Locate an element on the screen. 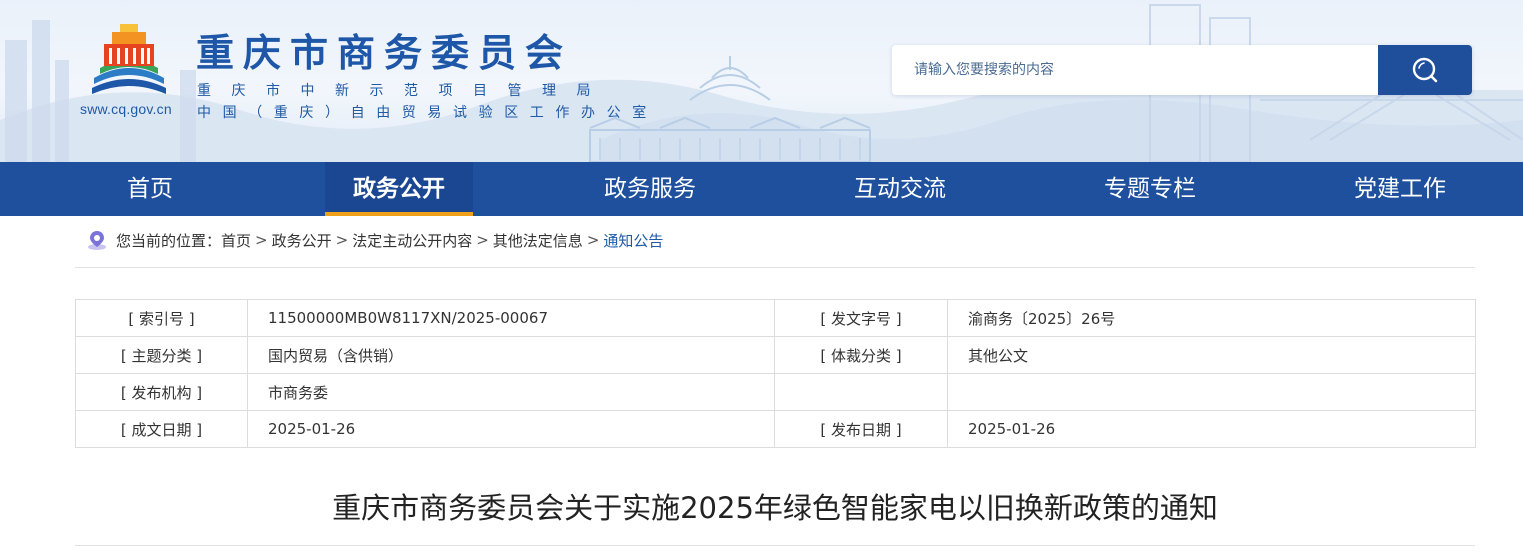 This screenshot has height=553, width=1523. nav-item-party-building: 党建工作 is located at coordinates (1400, 189).